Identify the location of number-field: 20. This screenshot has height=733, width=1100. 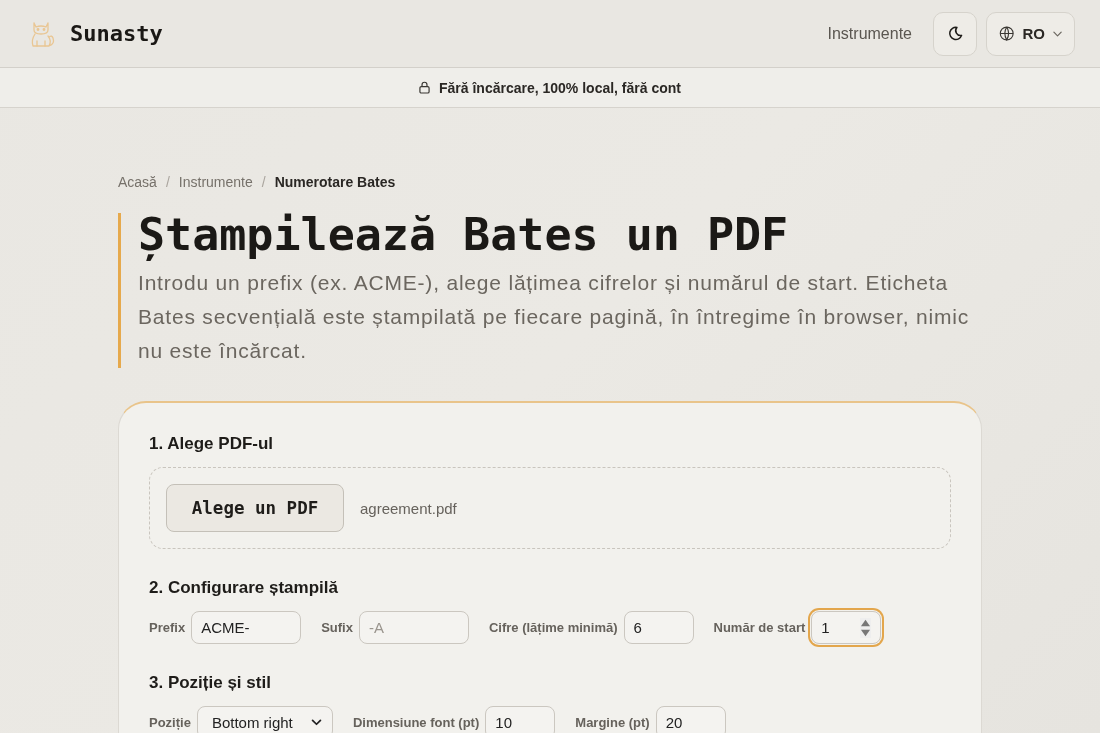
(690, 719).